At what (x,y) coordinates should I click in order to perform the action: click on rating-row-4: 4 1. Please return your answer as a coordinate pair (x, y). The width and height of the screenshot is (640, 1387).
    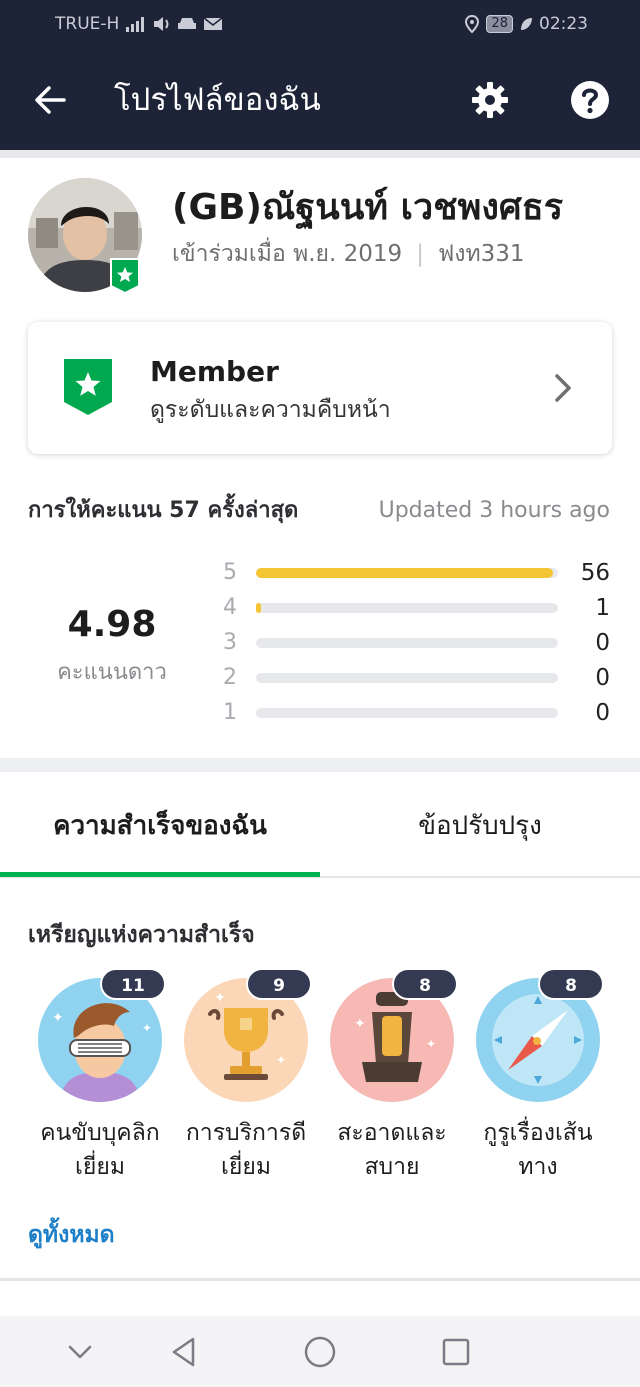
    Looking at the image, I should click on (414, 608).